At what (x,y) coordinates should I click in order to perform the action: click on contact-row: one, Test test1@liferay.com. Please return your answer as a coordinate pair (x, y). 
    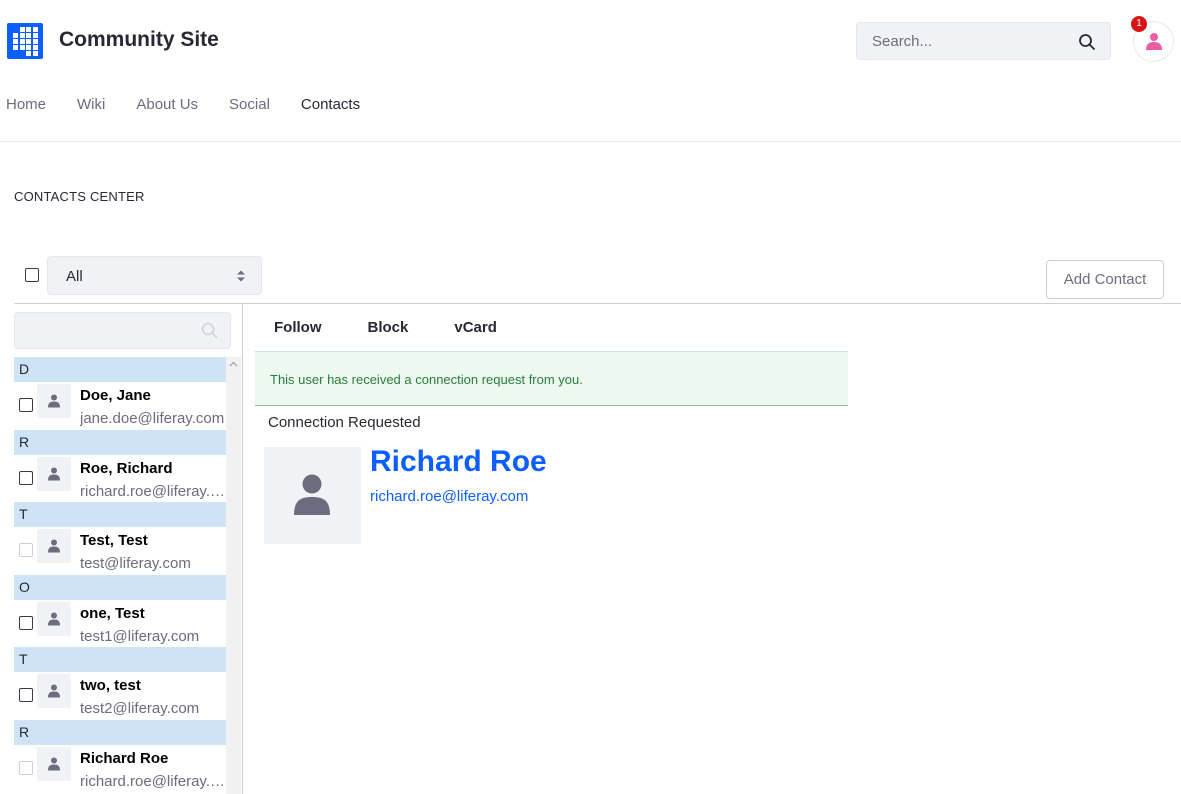
    Looking at the image, I should click on (120, 623).